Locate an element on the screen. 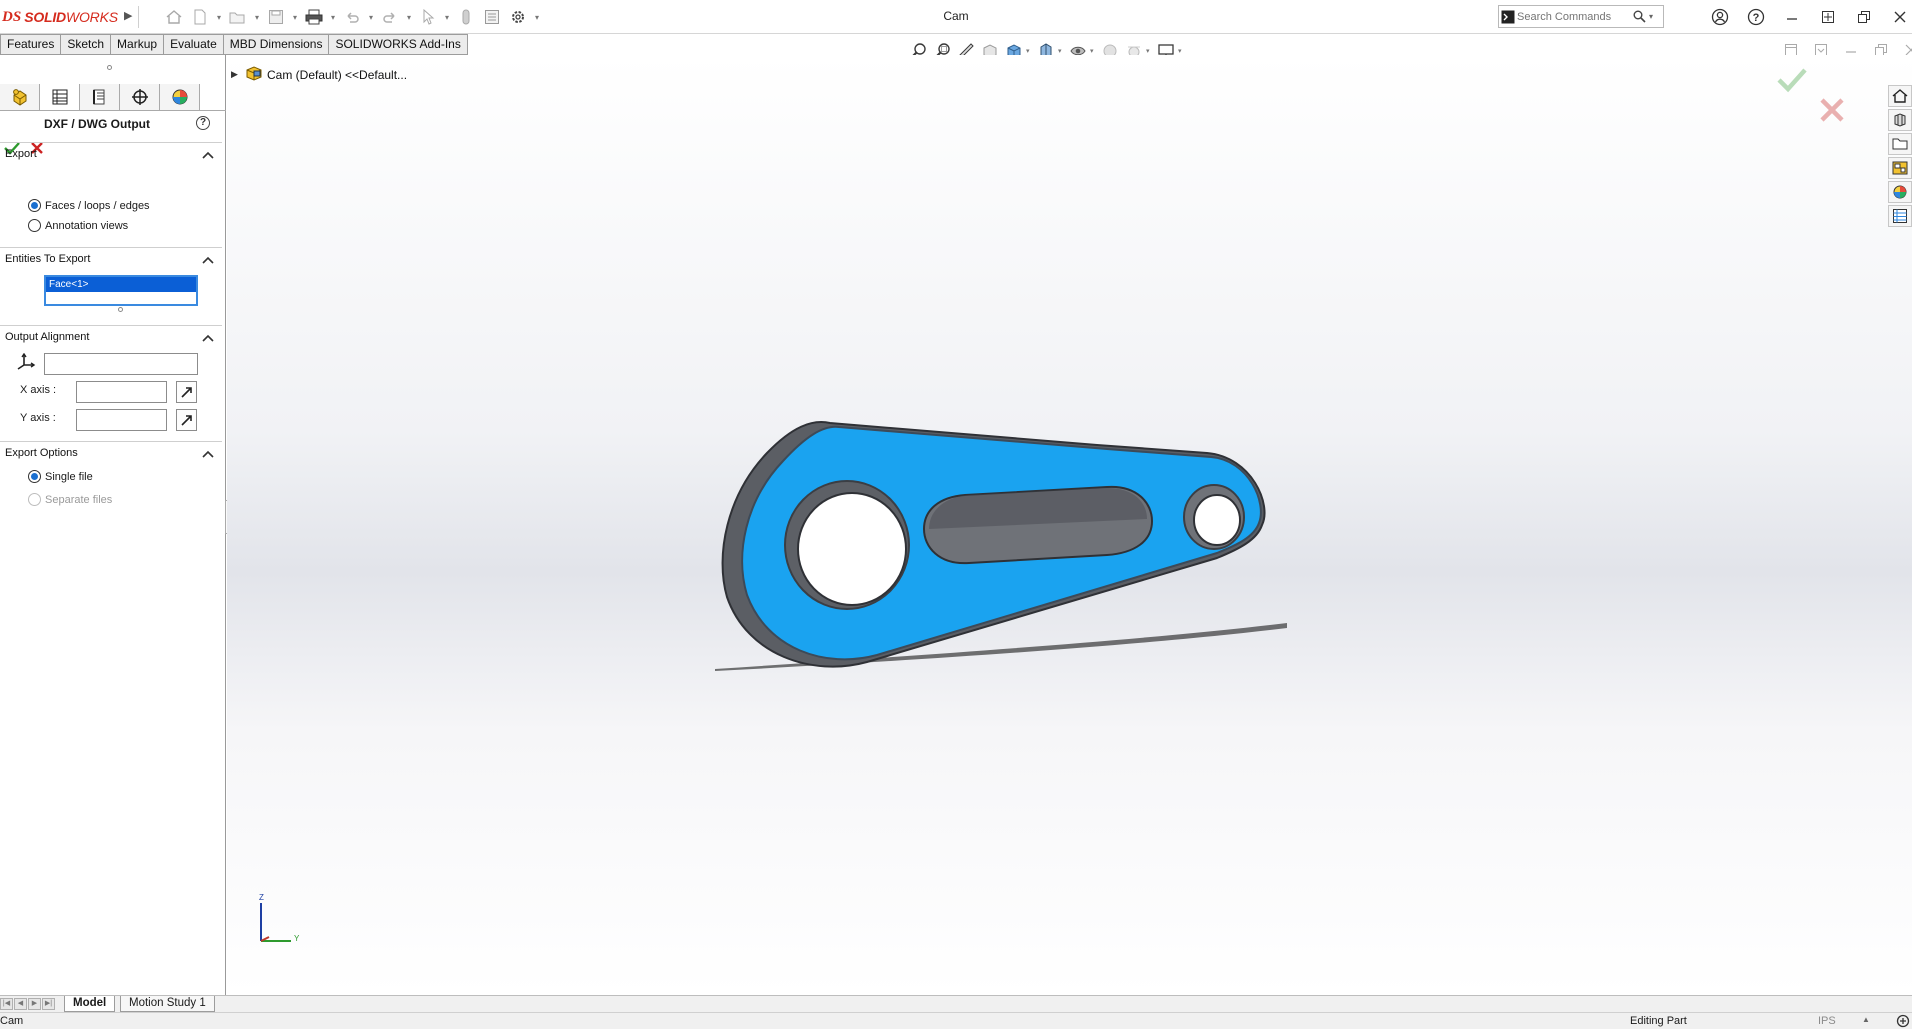 This screenshot has width=1912, height=1029. solidworks-logo: DS SOLIDWORKS is located at coordinates (60, 17).